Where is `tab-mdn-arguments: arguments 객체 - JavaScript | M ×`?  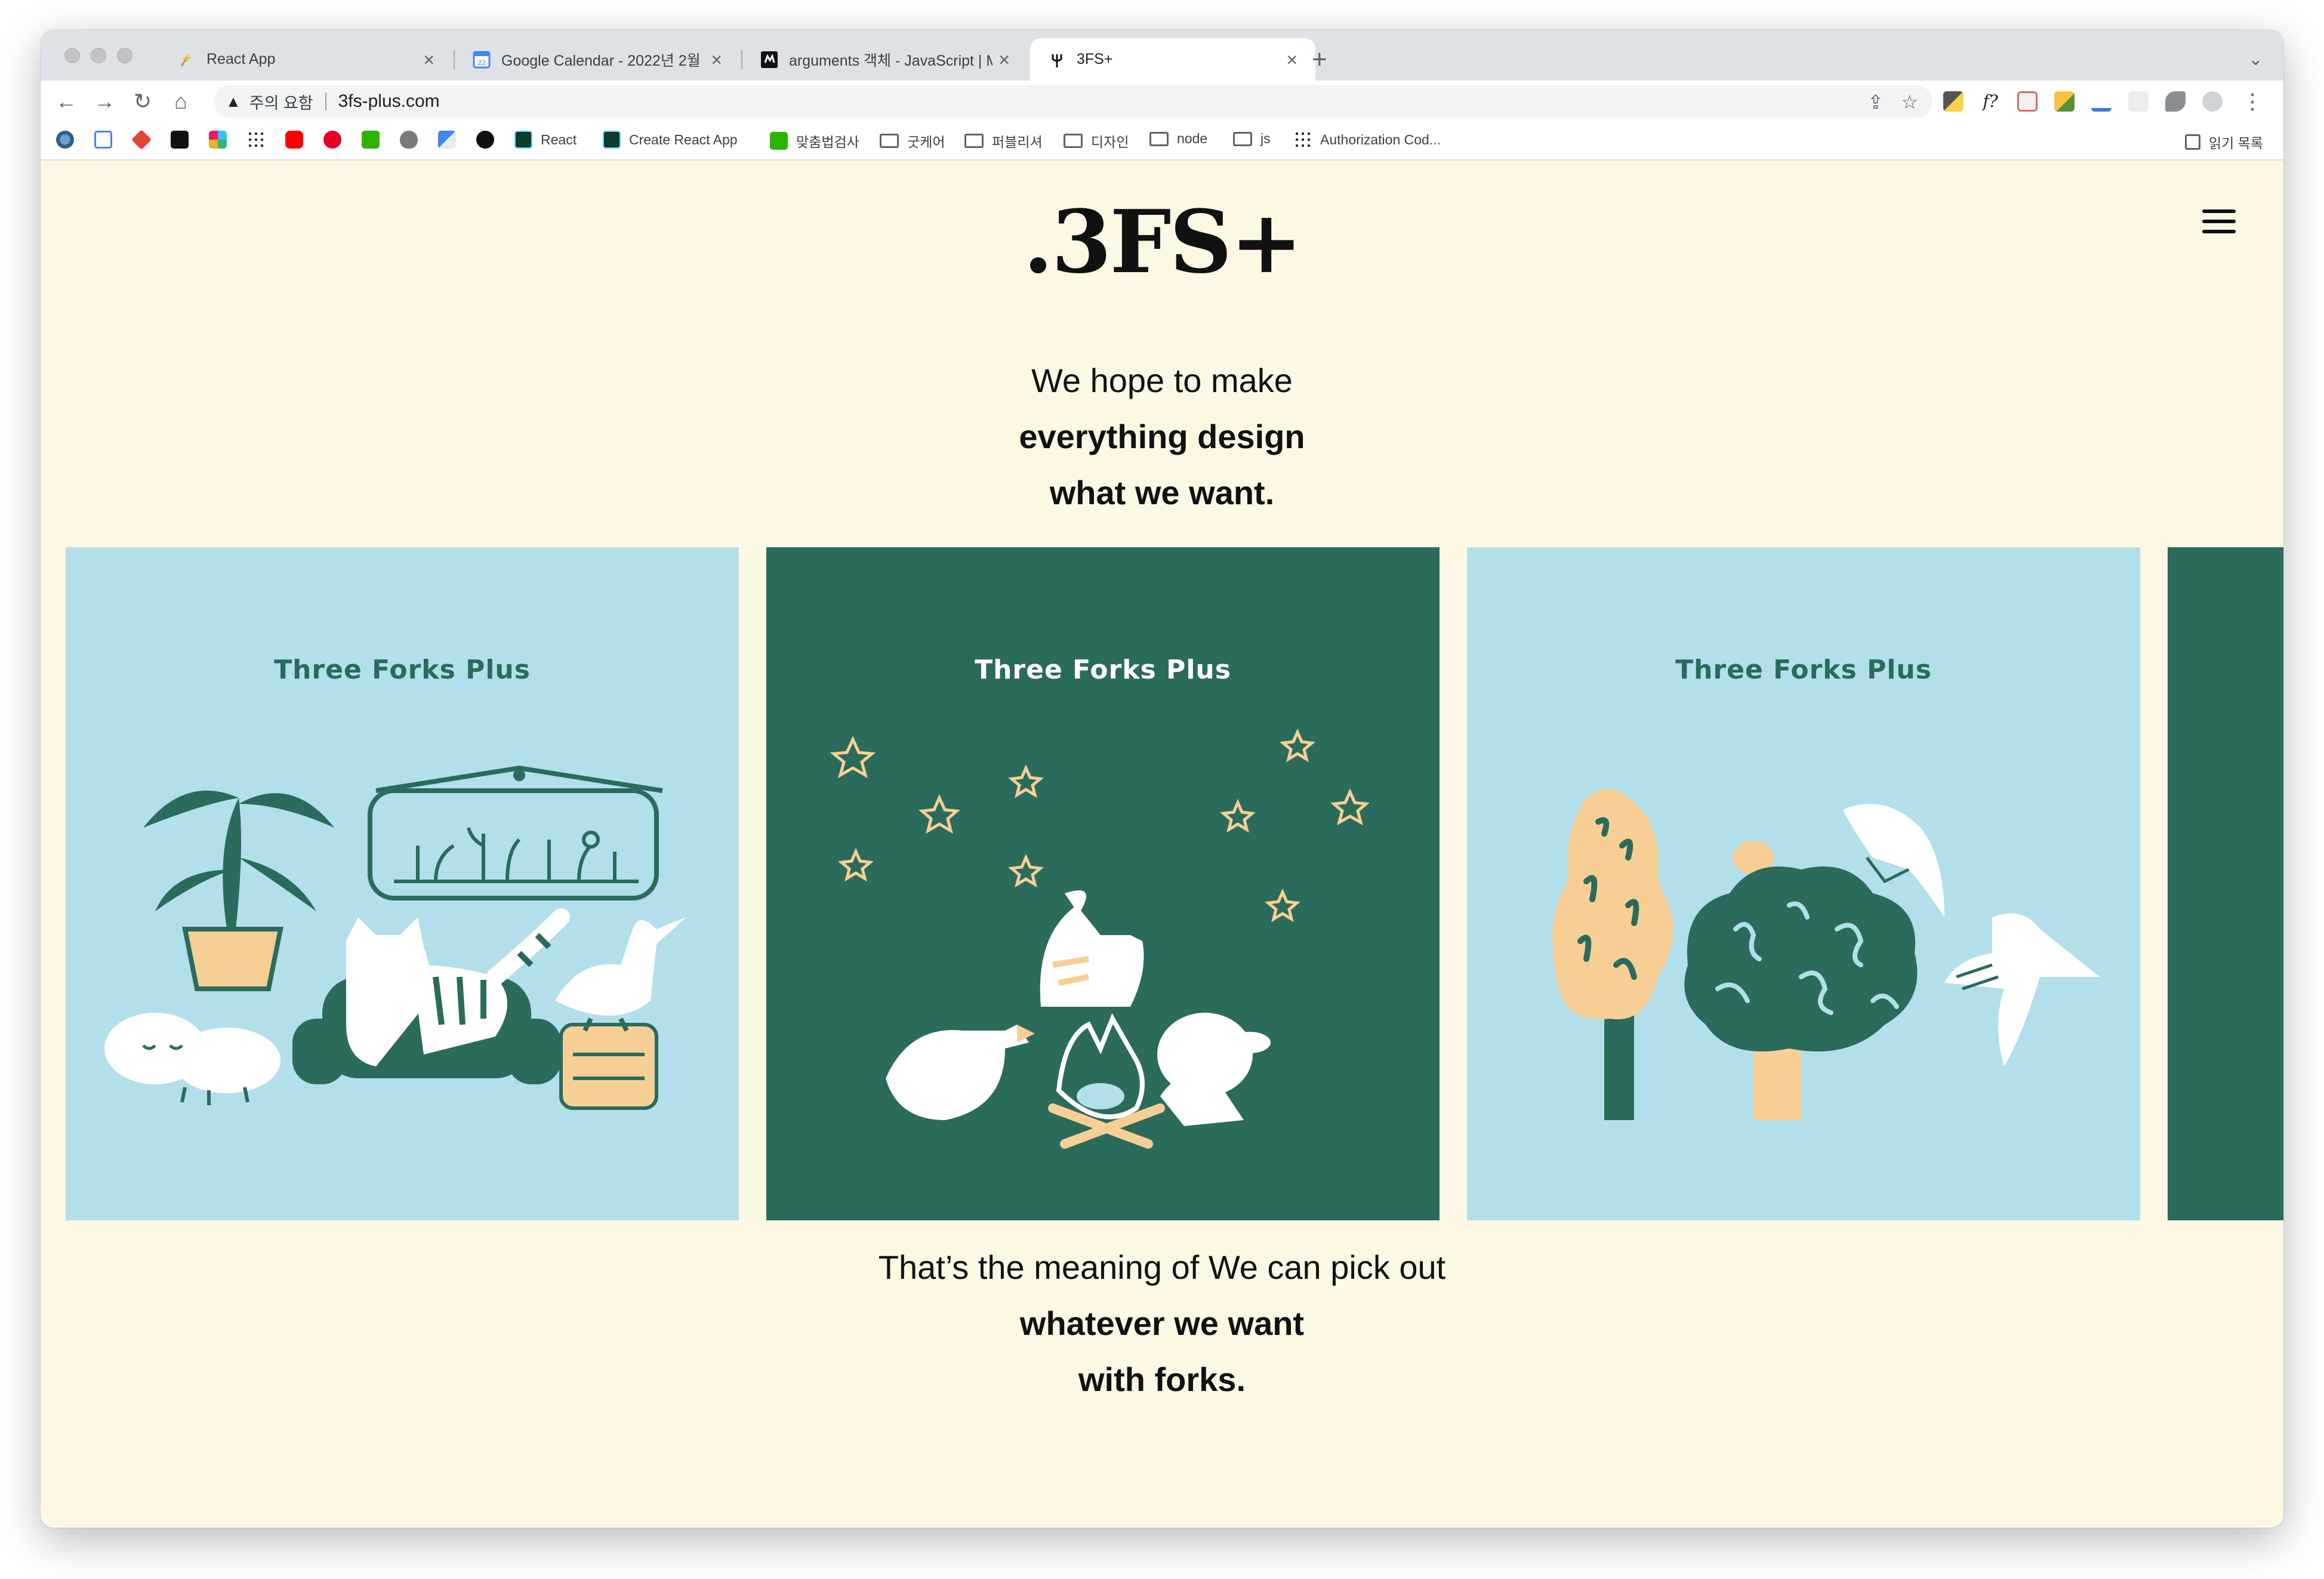
tab-mdn-arguments: arguments 객체 - JavaScript | M × is located at coordinates (885, 59).